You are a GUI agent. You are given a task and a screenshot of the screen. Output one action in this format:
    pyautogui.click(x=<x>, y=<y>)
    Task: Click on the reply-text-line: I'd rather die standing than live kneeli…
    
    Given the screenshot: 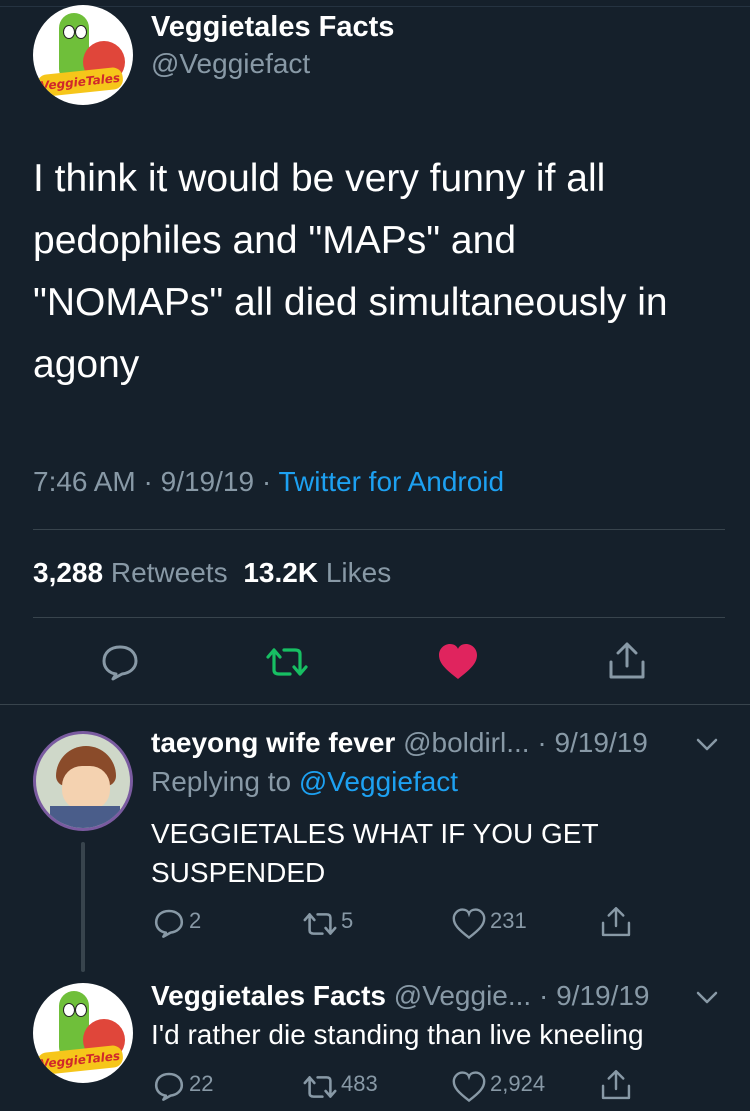 What is the action you would take?
    pyautogui.click(x=397, y=1034)
    